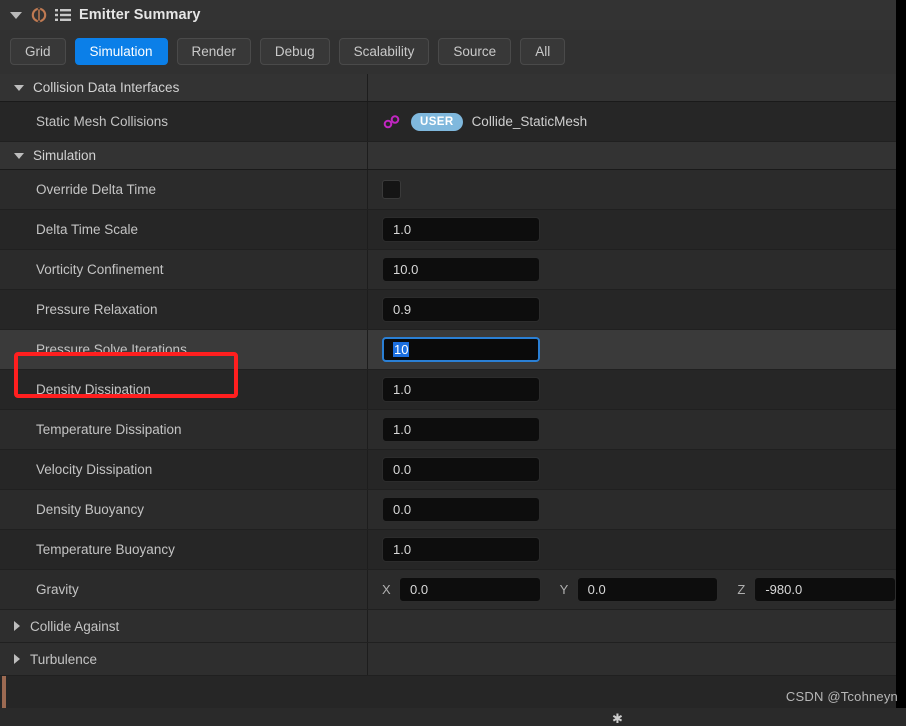 Image resolution: width=906 pixels, height=726 pixels. Describe the element at coordinates (392, 122) in the screenshot. I see `link-icon` at that location.